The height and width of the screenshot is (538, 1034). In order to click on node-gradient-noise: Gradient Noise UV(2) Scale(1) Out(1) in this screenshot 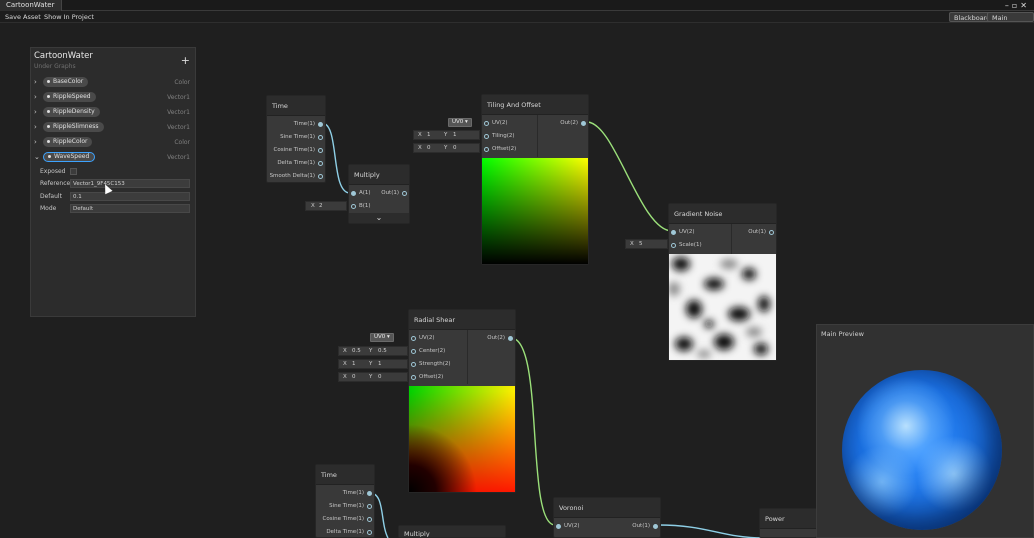, I will do `click(722, 282)`.